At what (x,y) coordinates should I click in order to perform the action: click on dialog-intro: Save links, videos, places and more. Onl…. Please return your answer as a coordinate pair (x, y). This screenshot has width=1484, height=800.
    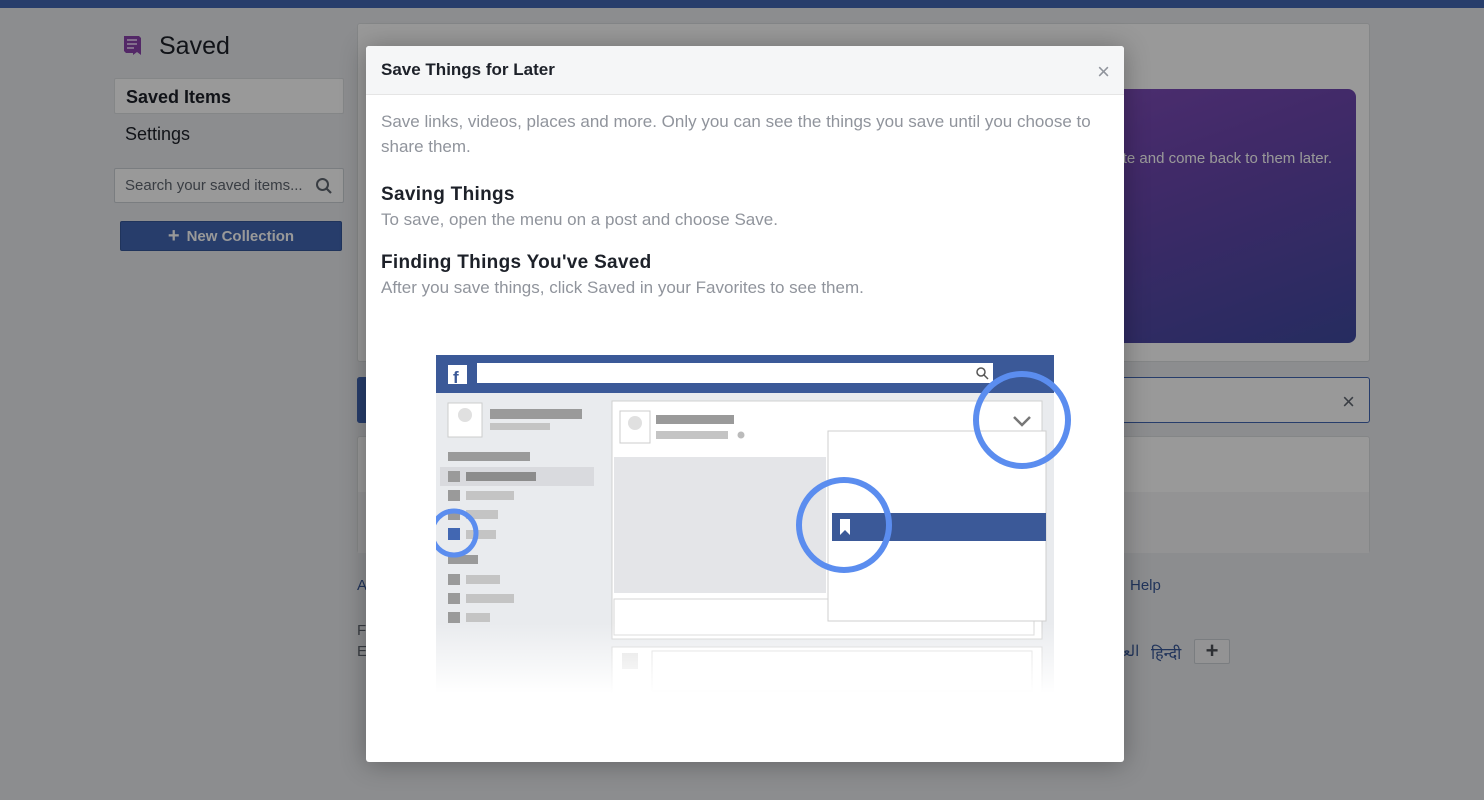
    Looking at the image, I should click on (736, 134).